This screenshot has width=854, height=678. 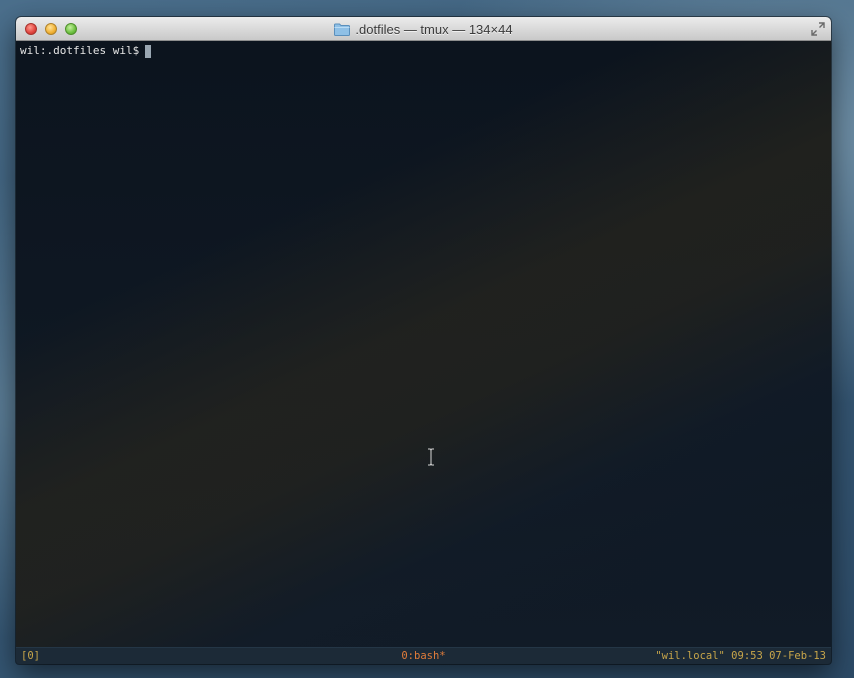 What do you see at coordinates (342, 29) in the screenshot?
I see `folder-icon` at bounding box center [342, 29].